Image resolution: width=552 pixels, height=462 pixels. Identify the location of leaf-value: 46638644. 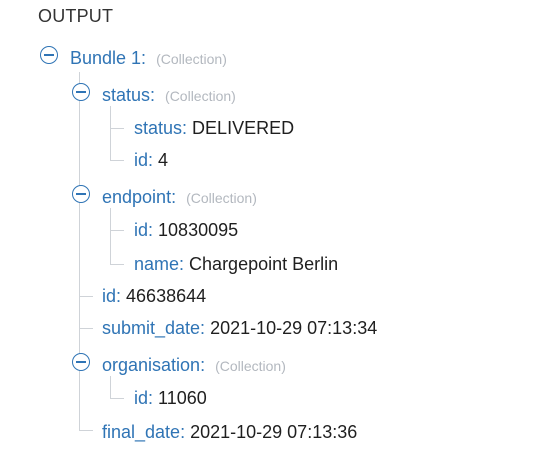
(166, 296).